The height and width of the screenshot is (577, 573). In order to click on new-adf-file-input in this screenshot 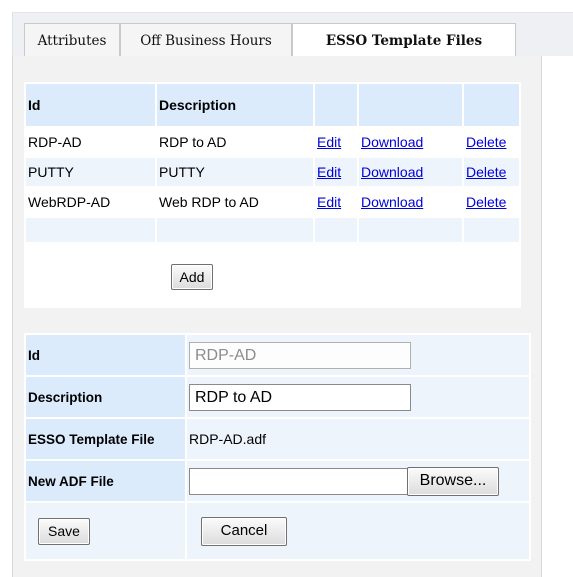, I will do `click(299, 481)`.